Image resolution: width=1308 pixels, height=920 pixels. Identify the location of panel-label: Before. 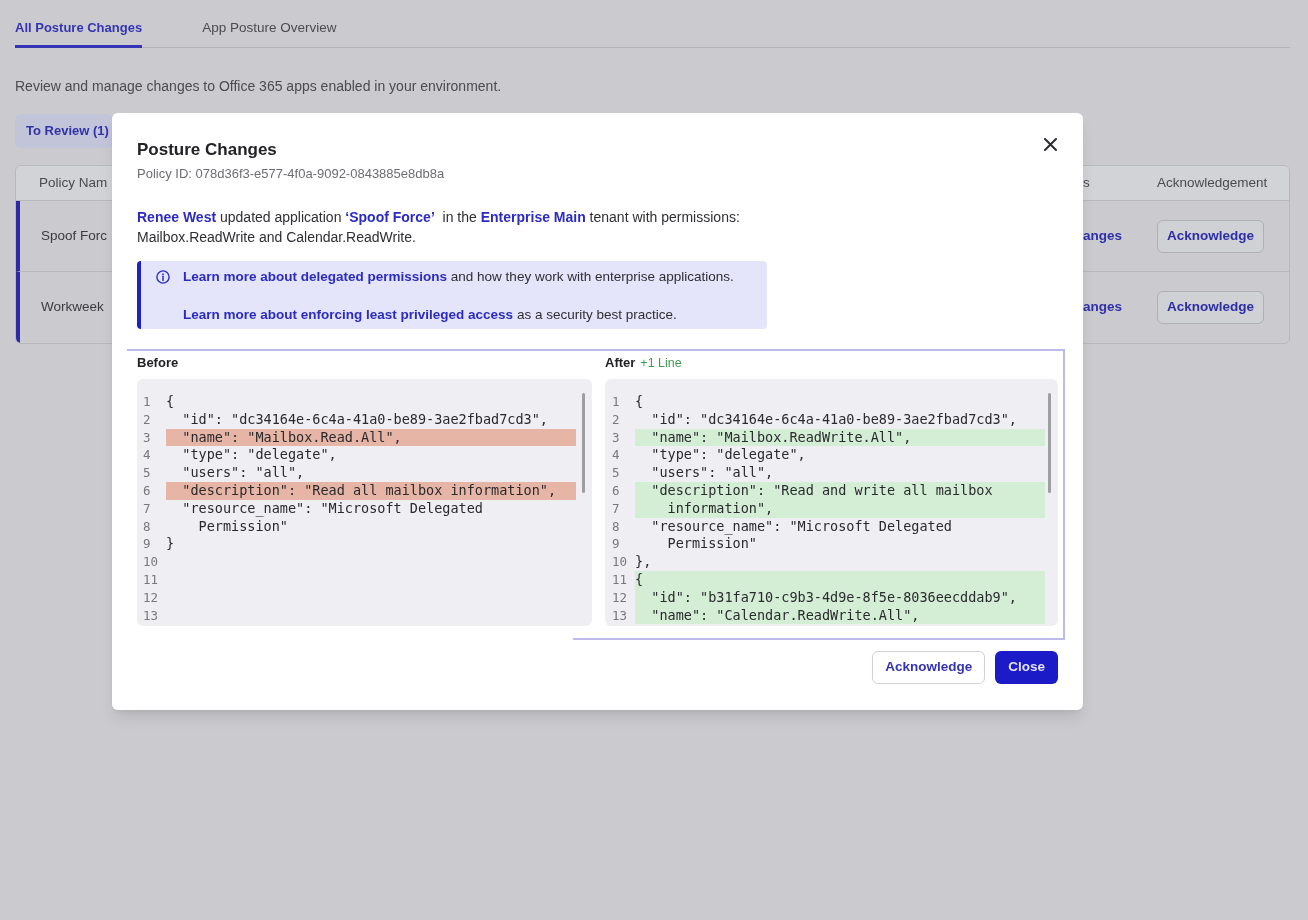
(158, 363).